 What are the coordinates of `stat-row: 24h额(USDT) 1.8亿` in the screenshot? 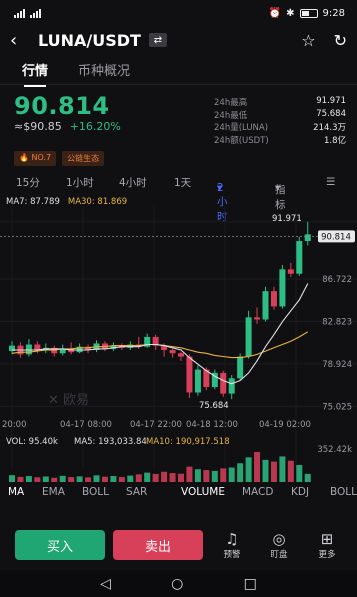 It's located at (280, 140).